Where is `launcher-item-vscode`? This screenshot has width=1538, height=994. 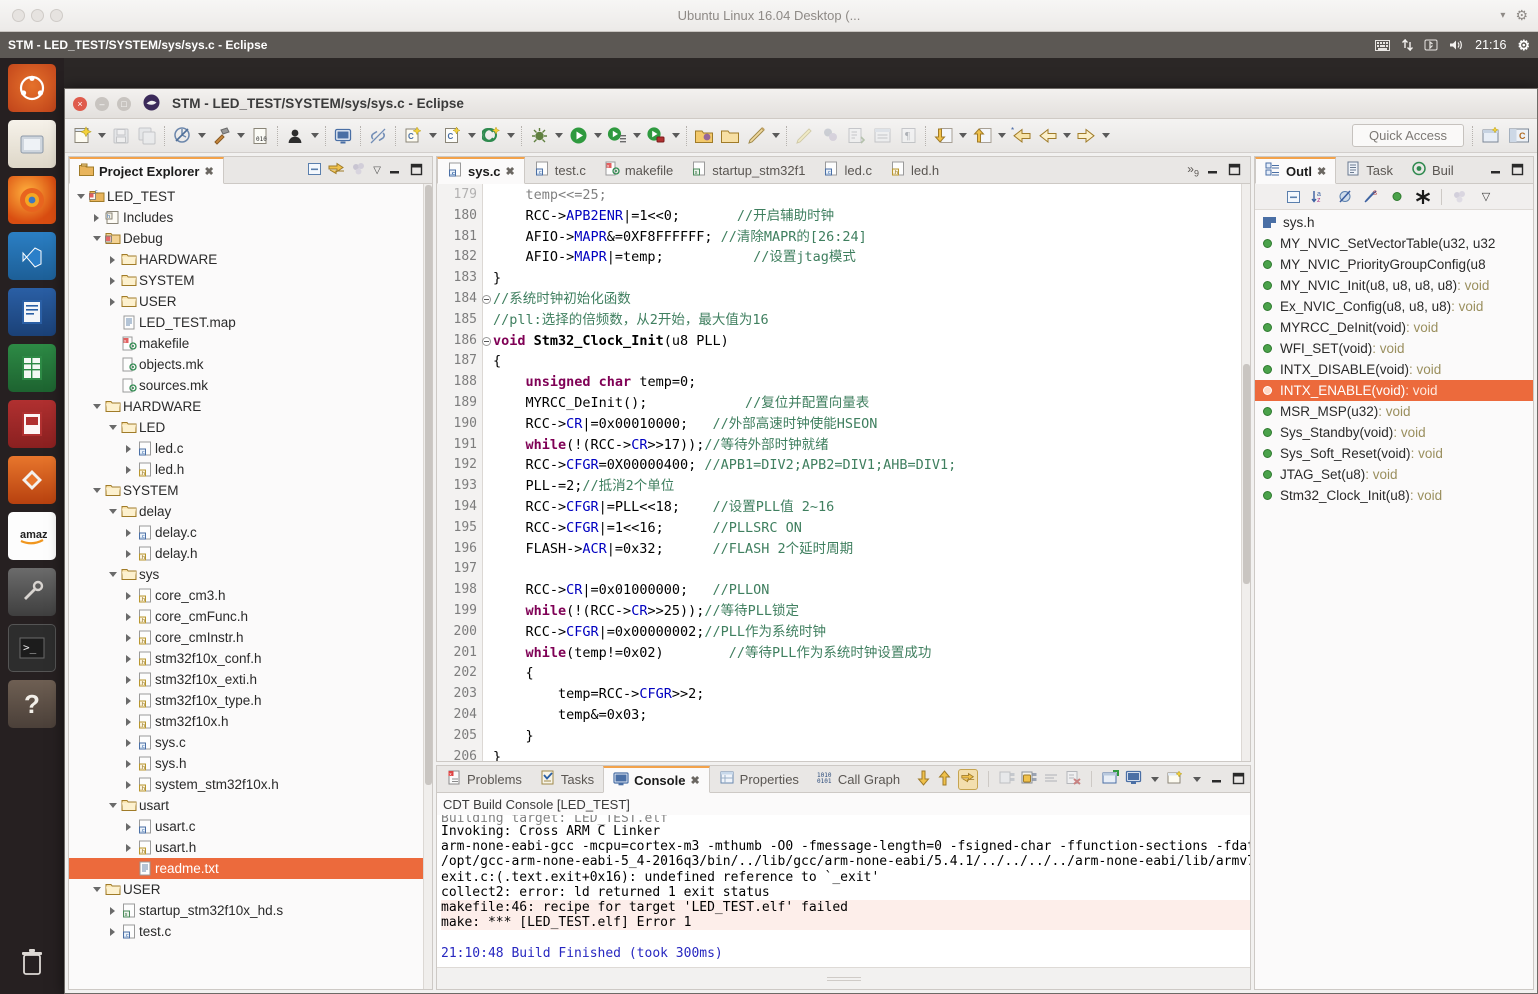 launcher-item-vscode is located at coordinates (32, 256).